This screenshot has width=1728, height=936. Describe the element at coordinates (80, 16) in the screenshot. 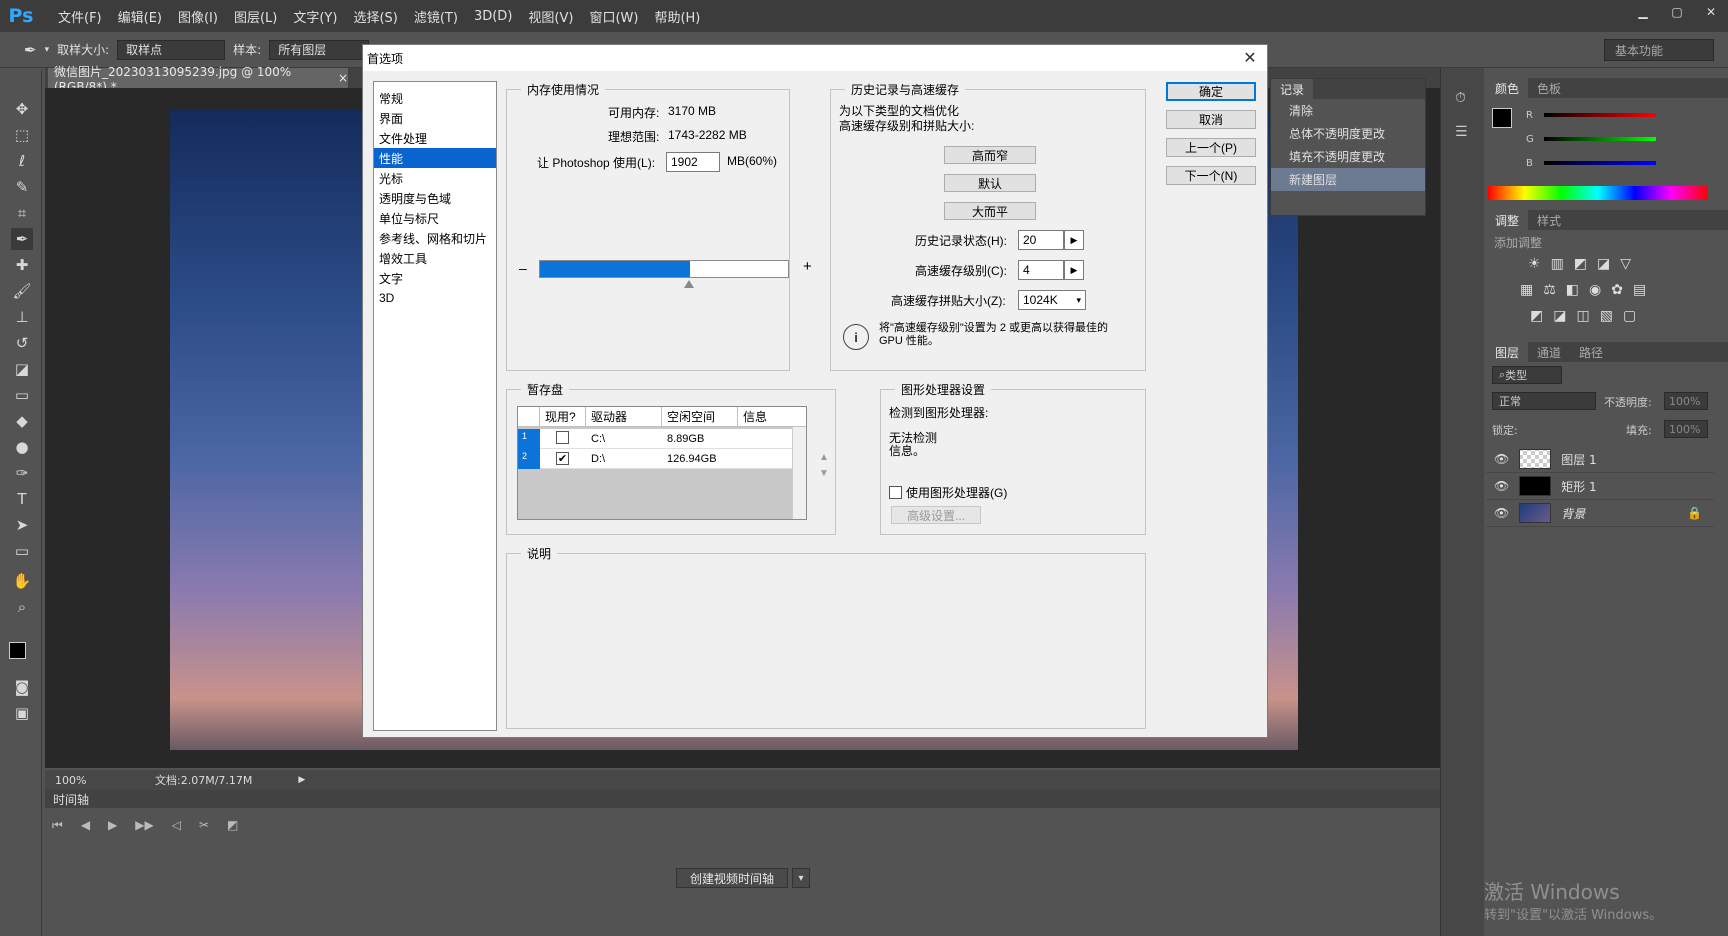

I see `menu-file: 文件(F)` at that location.